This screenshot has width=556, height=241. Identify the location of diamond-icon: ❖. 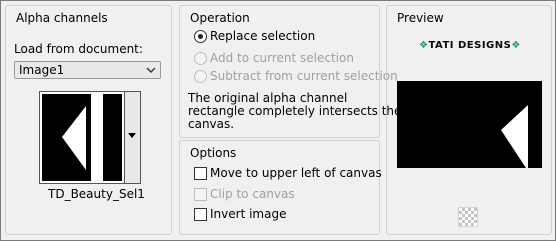
(516, 45).